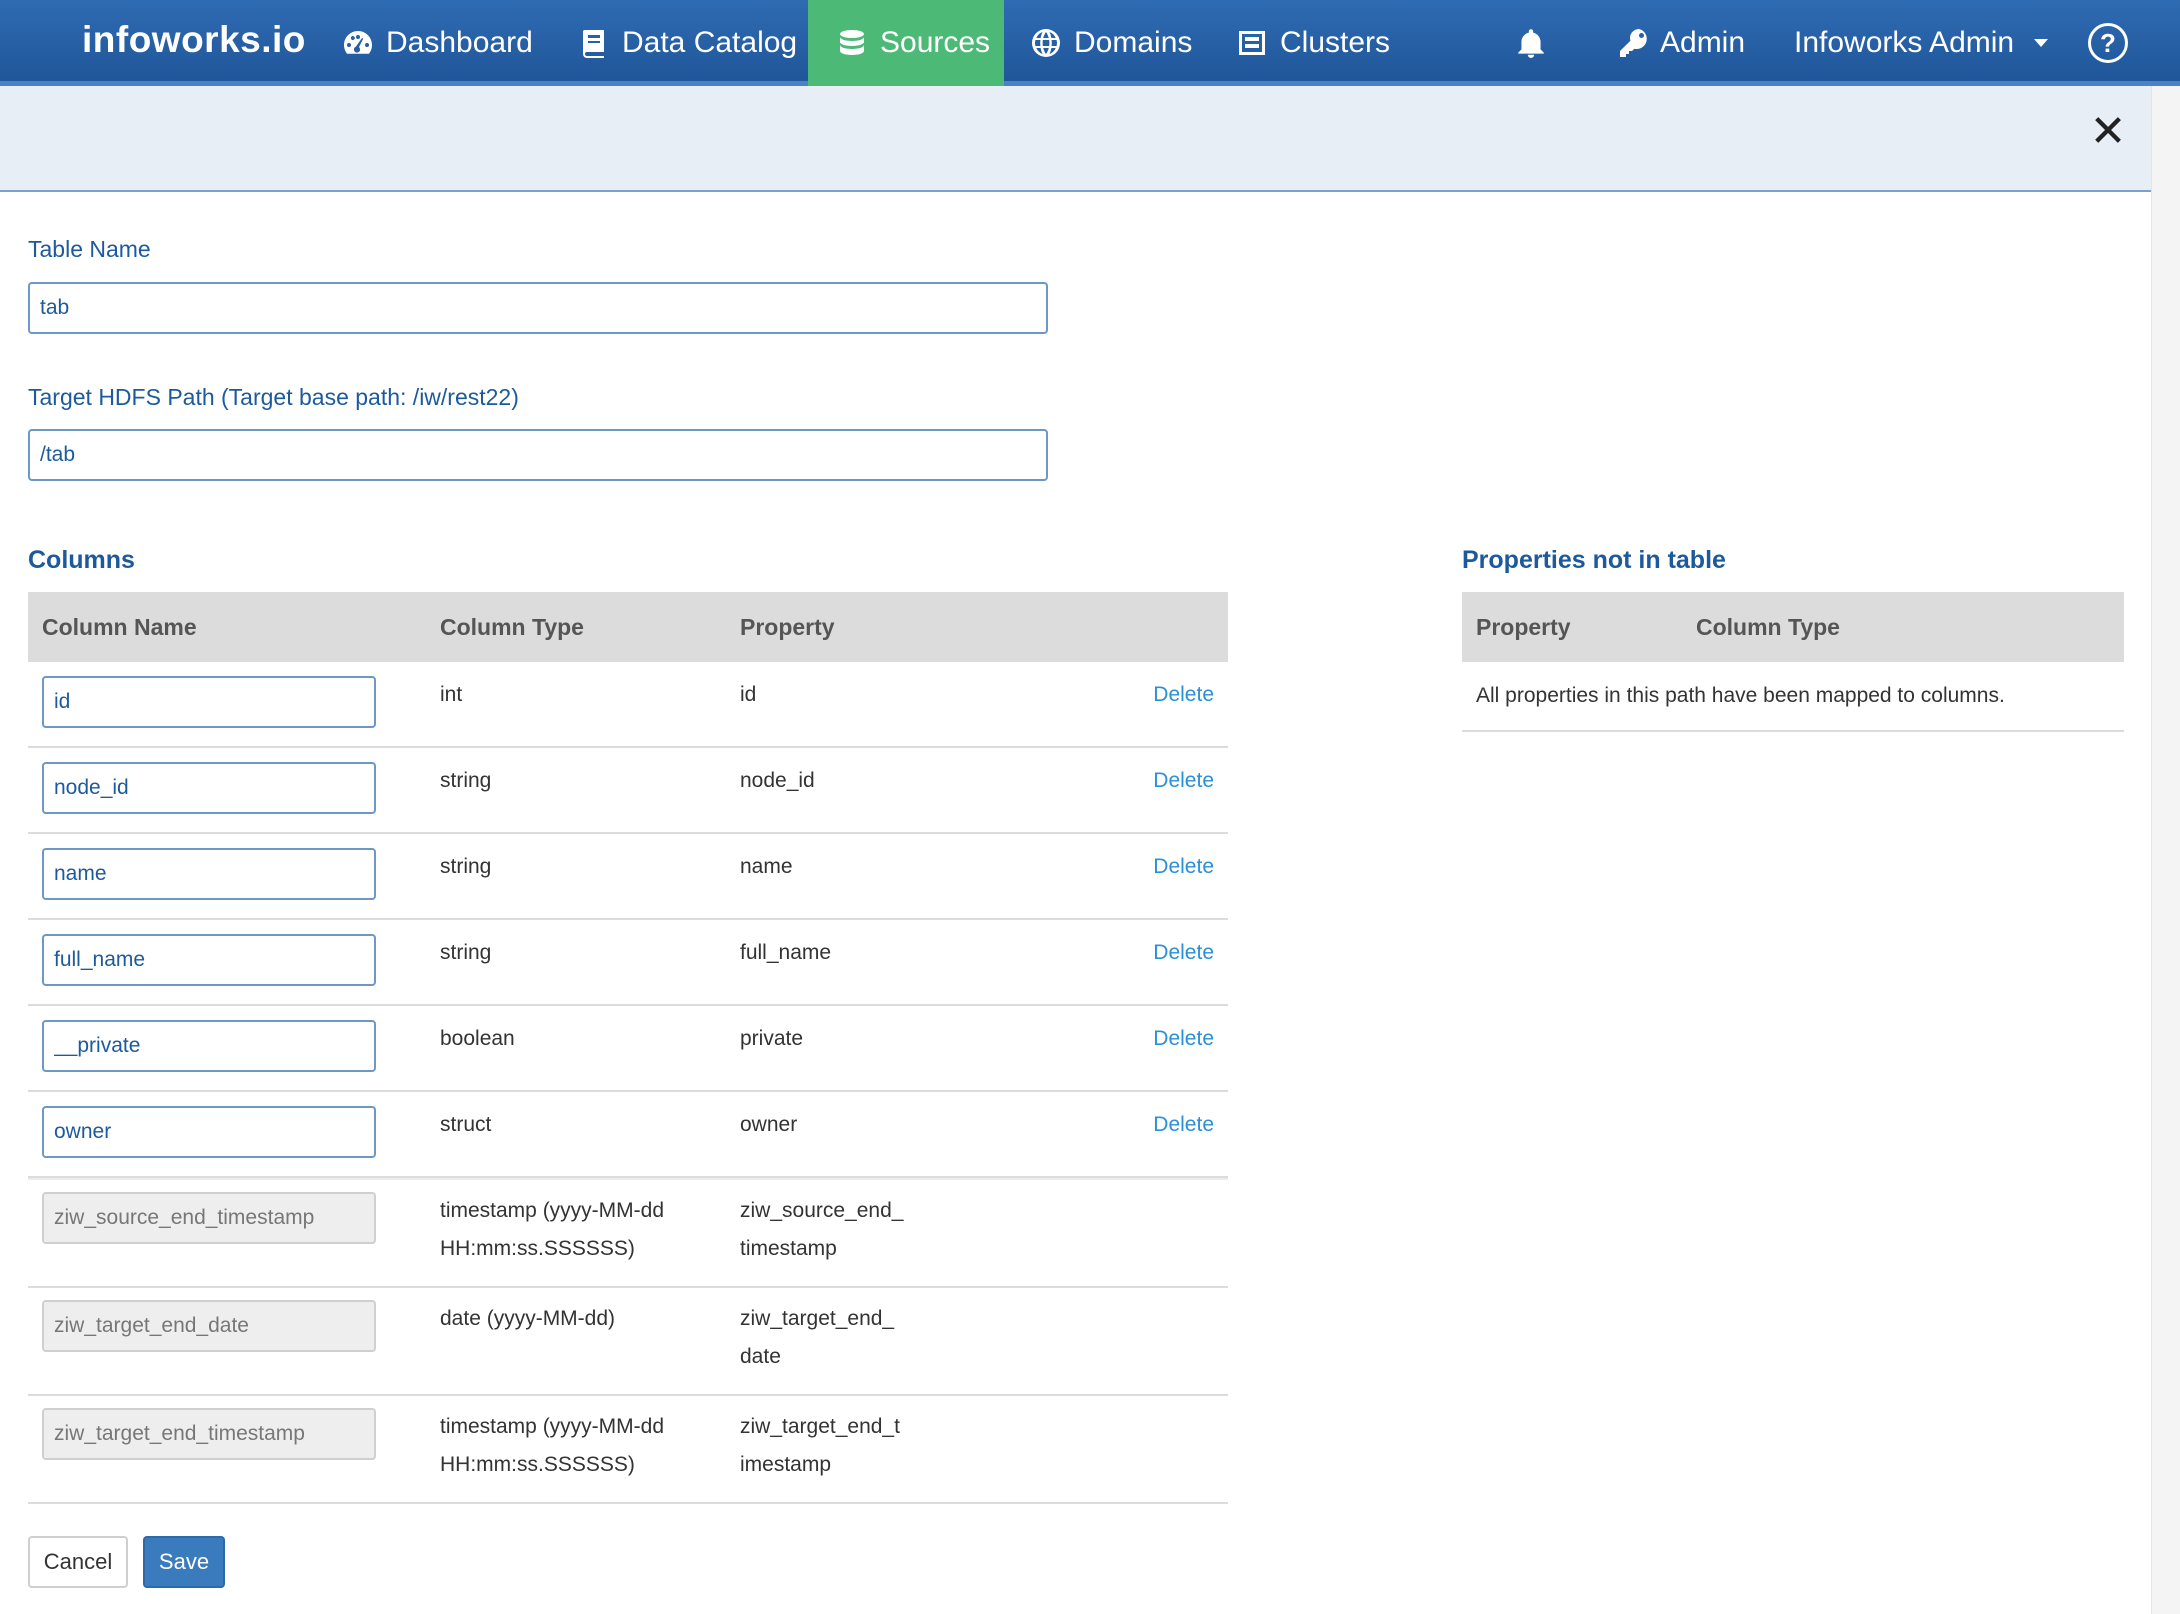 This screenshot has width=2180, height=1614. What do you see at coordinates (89, 249) in the screenshot?
I see `table-name-label: Table Name` at bounding box center [89, 249].